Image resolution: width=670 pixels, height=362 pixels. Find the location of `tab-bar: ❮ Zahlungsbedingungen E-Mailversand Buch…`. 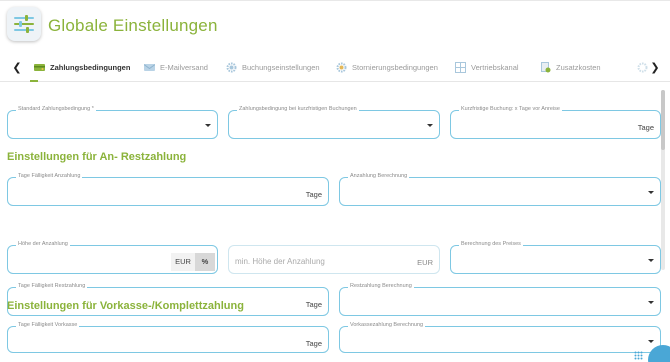

tab-bar: ❮ Zahlungsbedingungen E-Mailversand Buch… is located at coordinates (335, 68).